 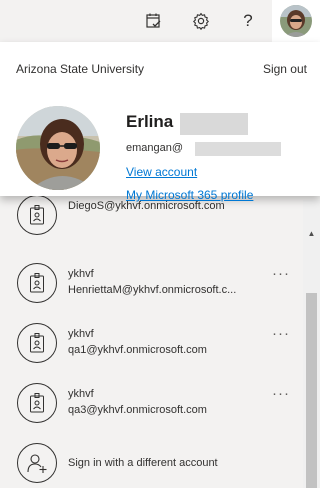 I want to click on suite-header: ?, so click(x=160, y=21).